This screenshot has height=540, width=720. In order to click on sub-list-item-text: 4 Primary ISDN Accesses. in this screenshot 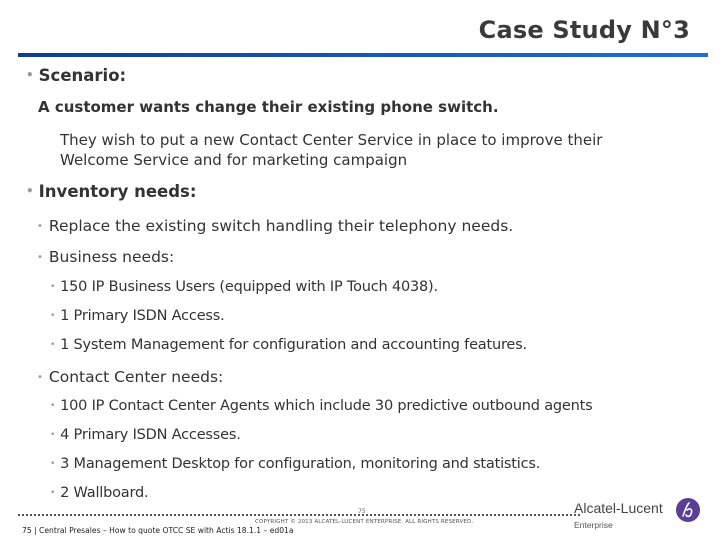, I will do `click(150, 435)`.